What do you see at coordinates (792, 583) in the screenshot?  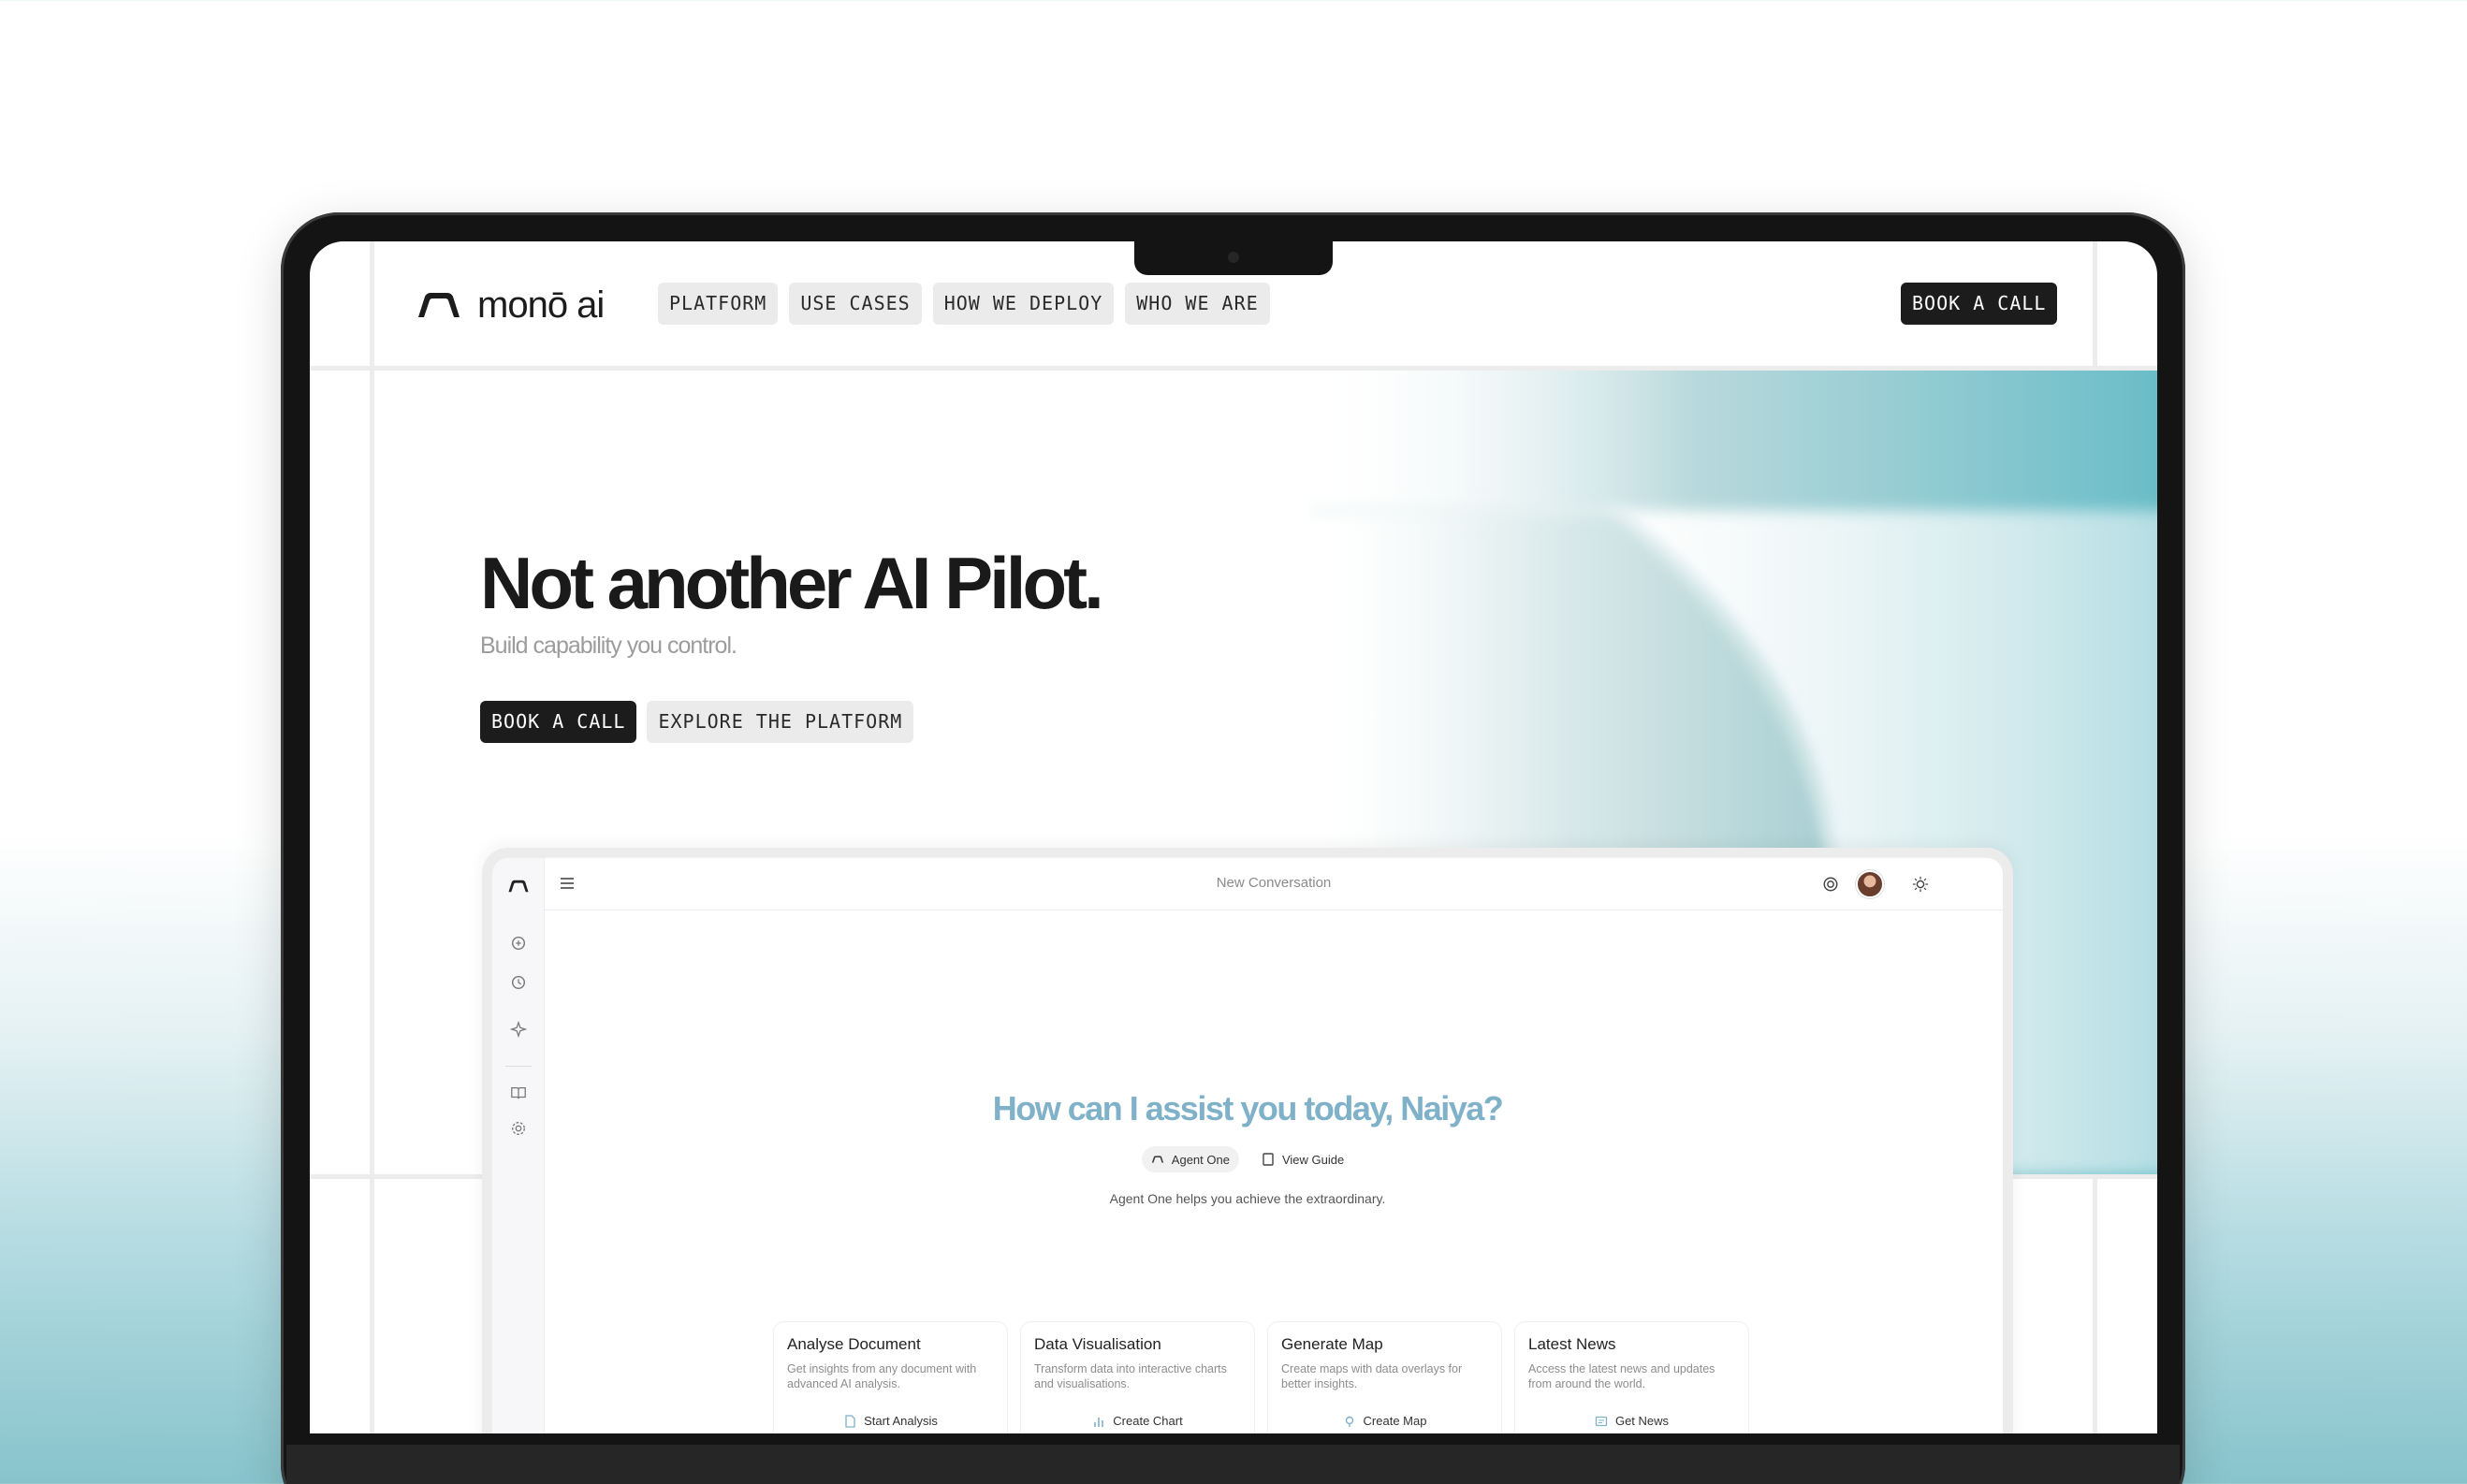 I see `hero-title: Not another AI Pilot.` at bounding box center [792, 583].